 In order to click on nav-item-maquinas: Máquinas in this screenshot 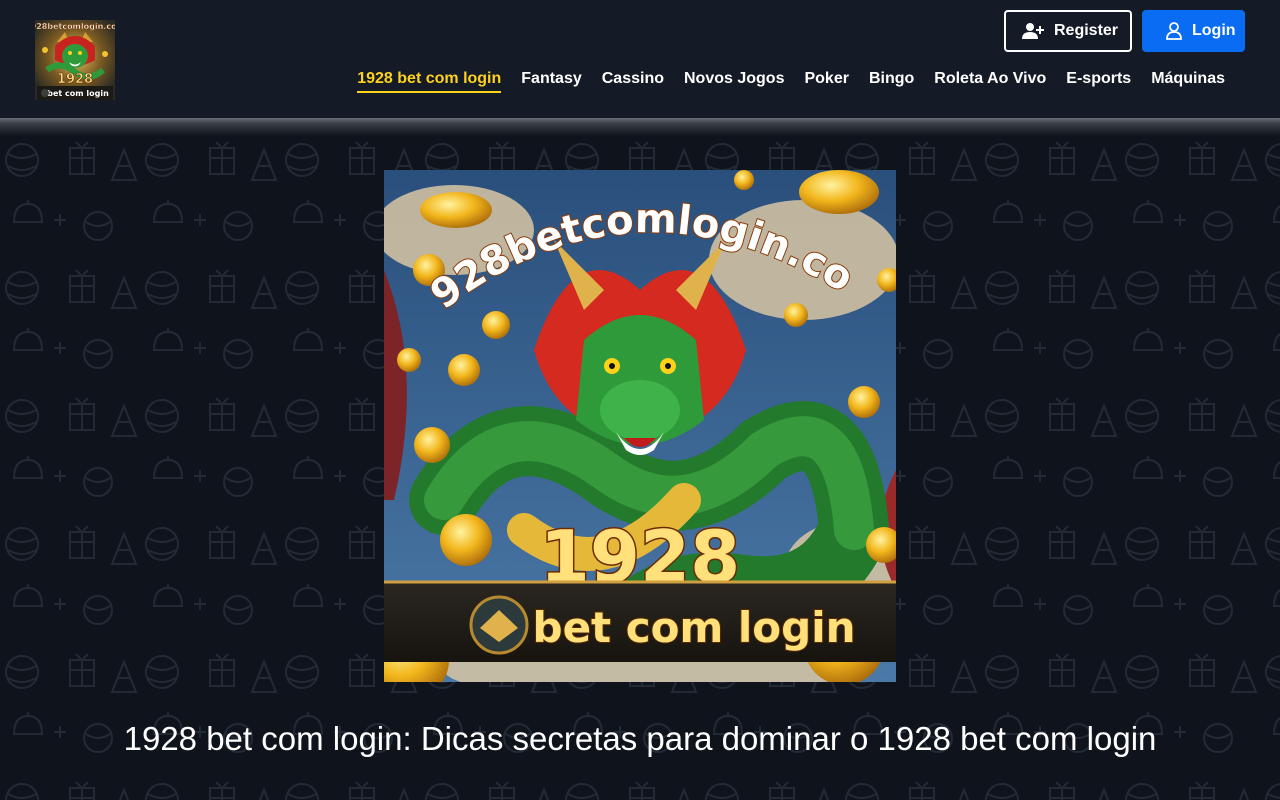, I will do `click(1188, 81)`.